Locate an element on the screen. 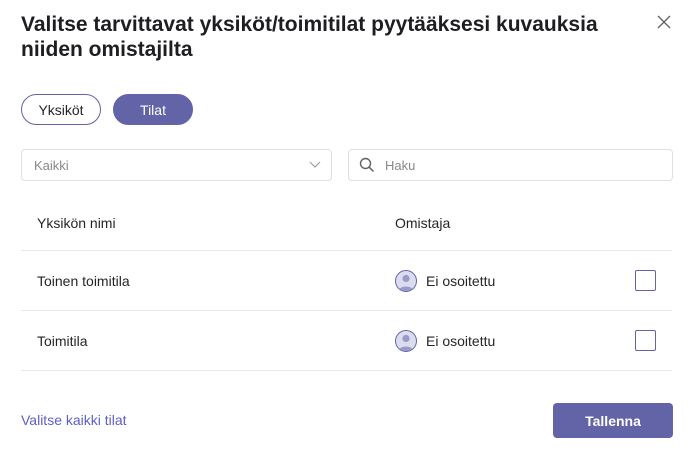  column-header-name: Yksikön nimi is located at coordinates (76, 222).